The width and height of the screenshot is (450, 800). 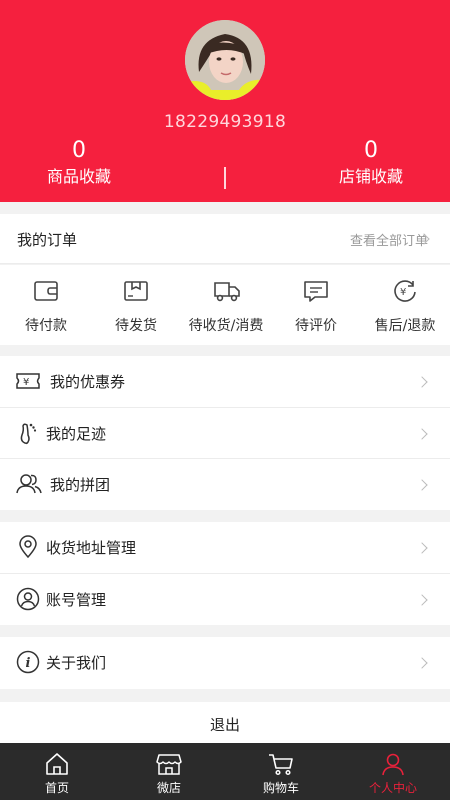 I want to click on menu-group-about: i 关于我们, so click(x=225, y=663).